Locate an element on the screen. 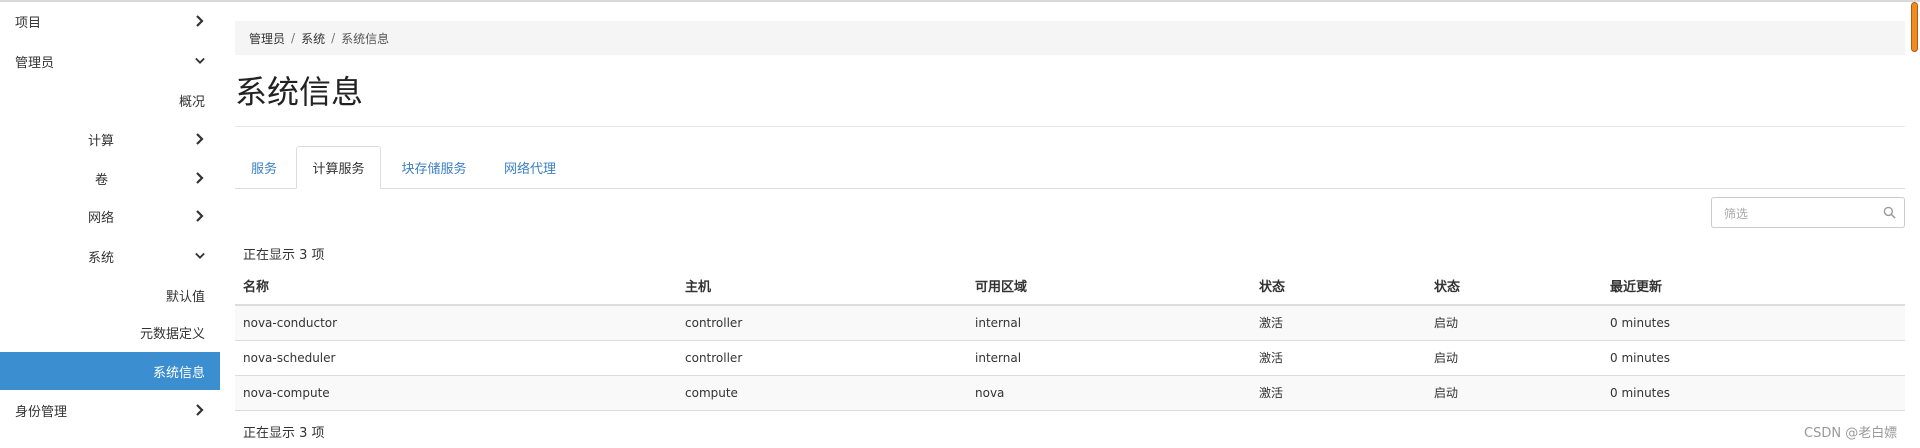 This screenshot has width=1920, height=448. sidebar-item-project: 项目 is located at coordinates (110, 21).